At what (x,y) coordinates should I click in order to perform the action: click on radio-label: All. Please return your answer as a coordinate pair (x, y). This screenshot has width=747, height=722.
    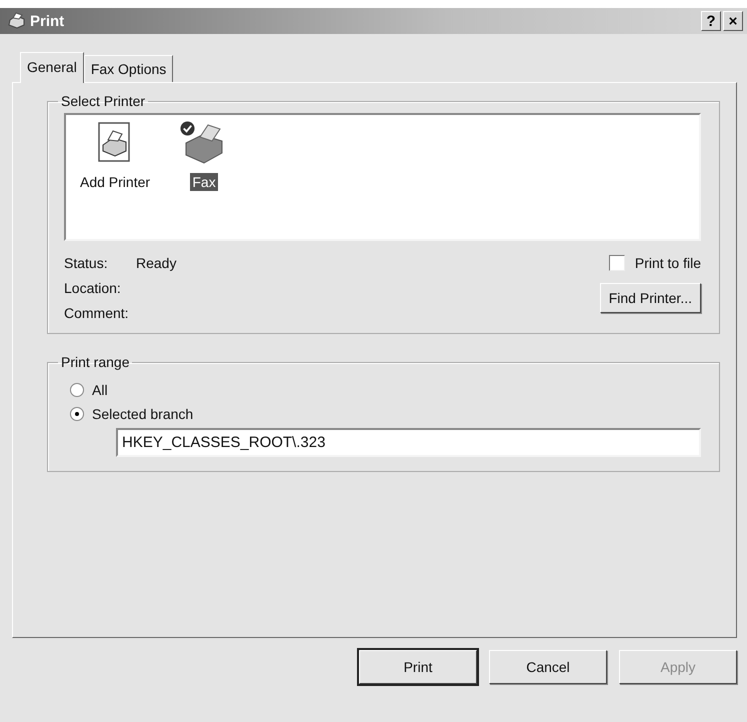
    Looking at the image, I should click on (100, 390).